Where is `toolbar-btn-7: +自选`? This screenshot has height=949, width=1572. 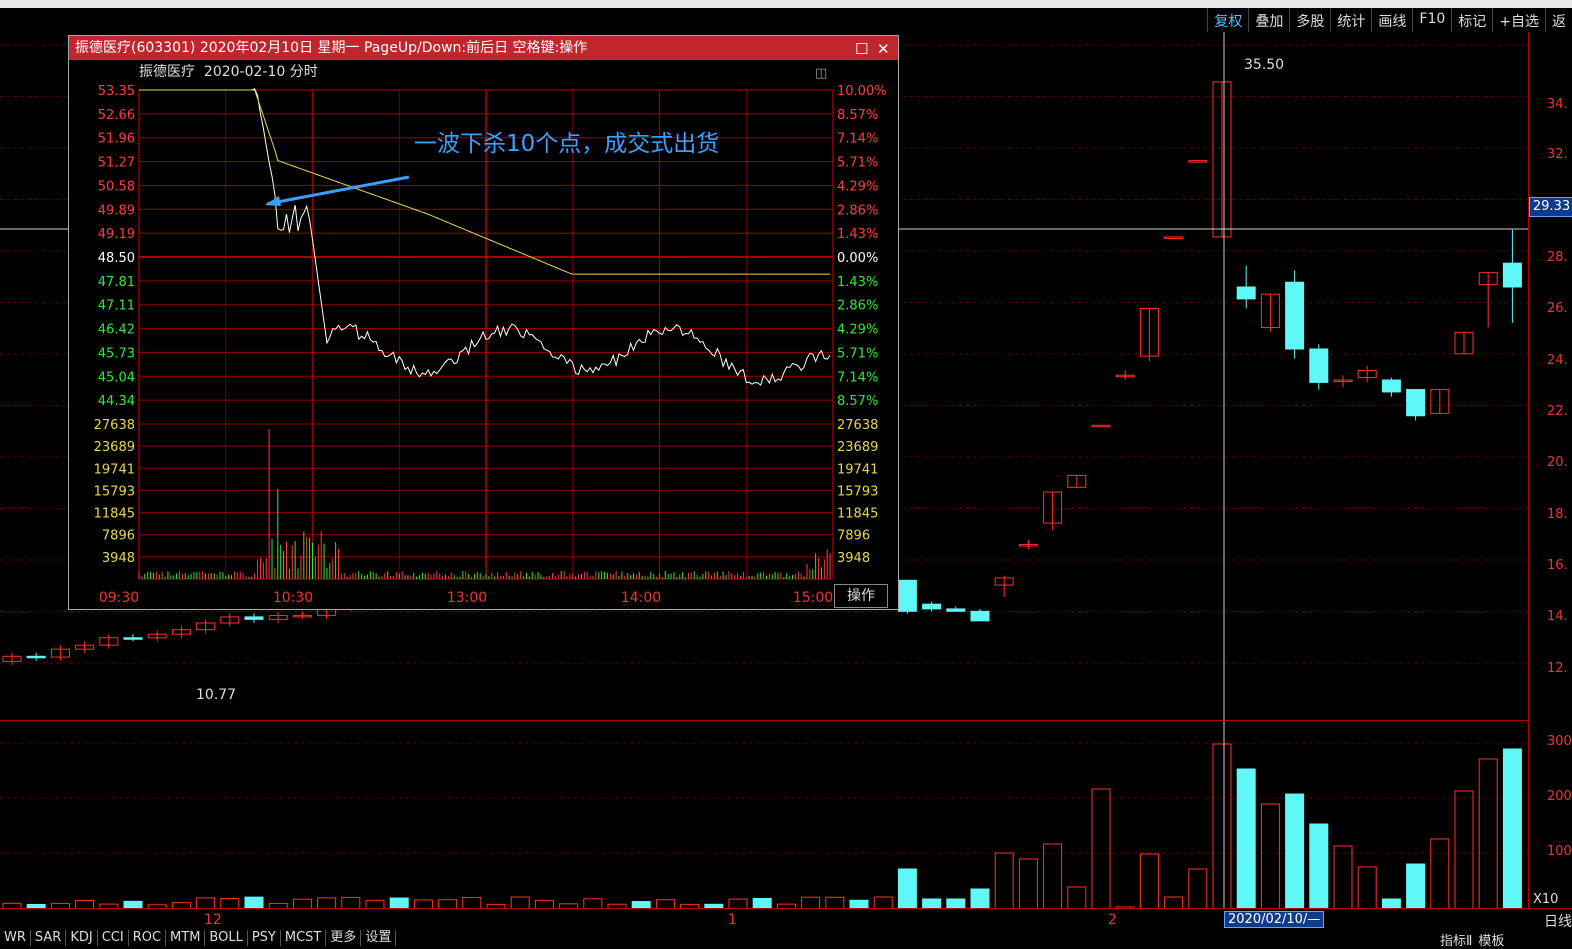
toolbar-btn-7: +自选 is located at coordinates (1518, 20).